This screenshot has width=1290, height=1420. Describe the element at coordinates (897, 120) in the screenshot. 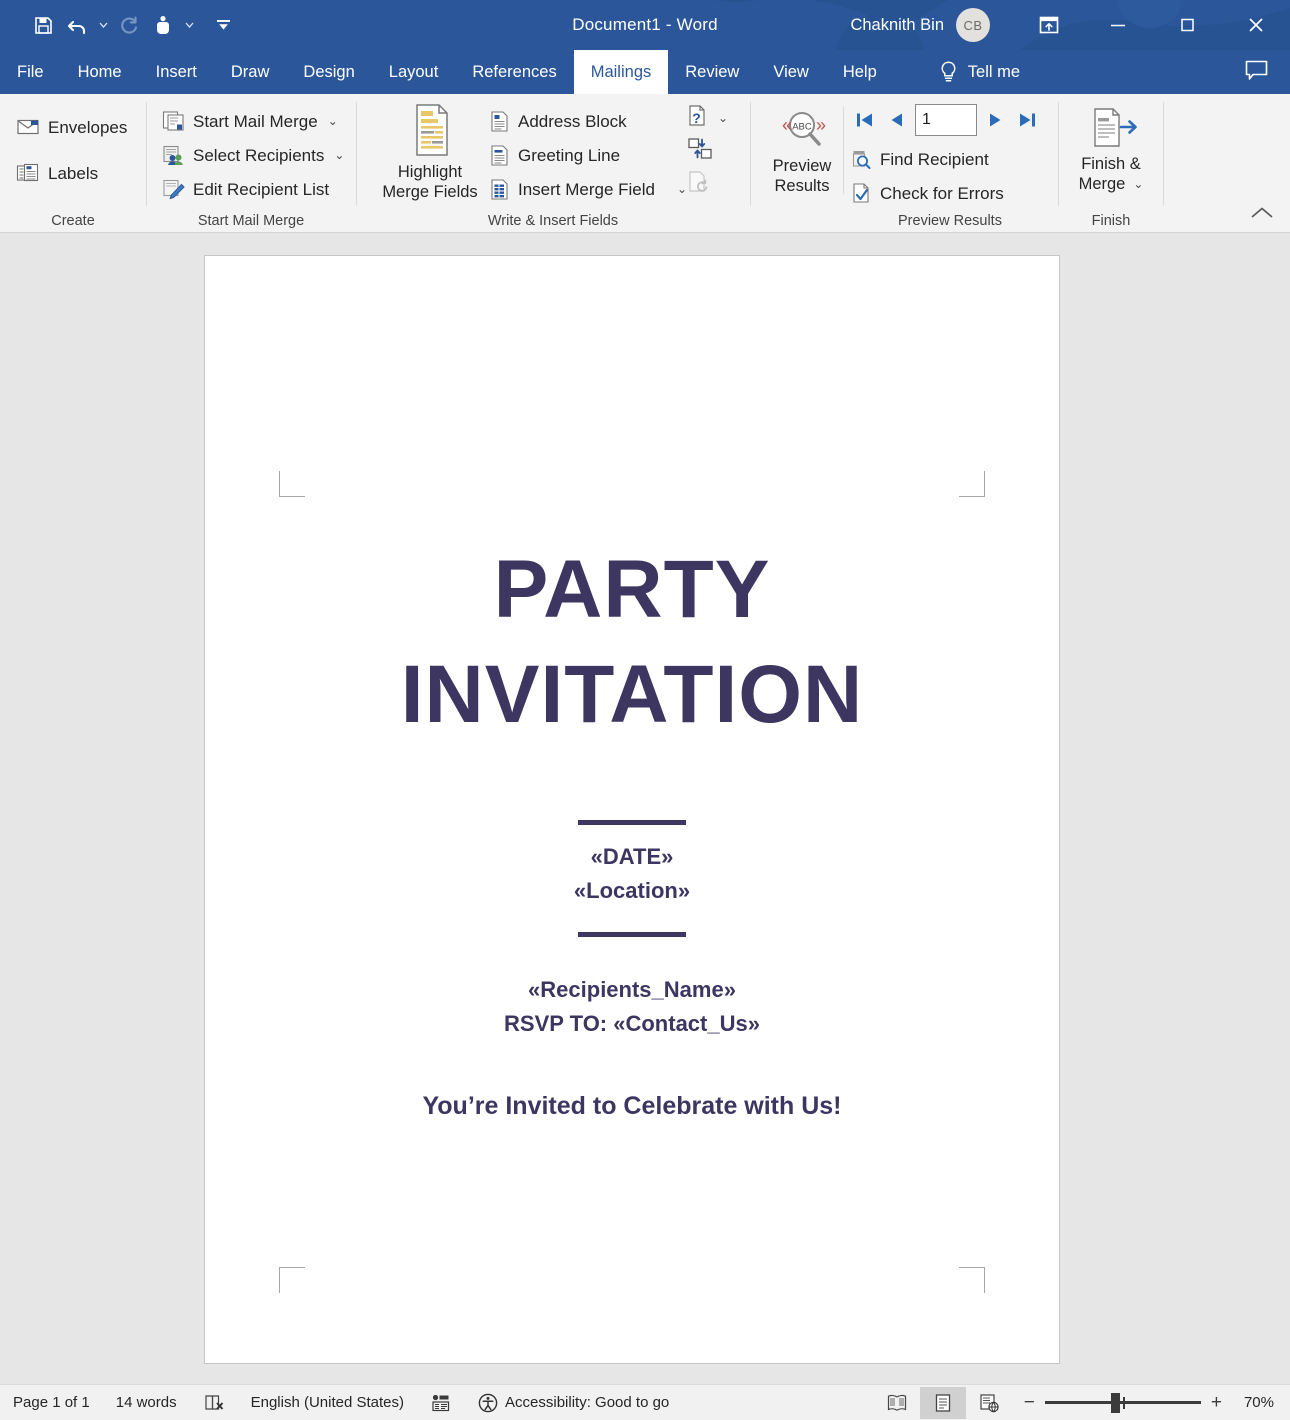

I see `previous-record-button` at that location.